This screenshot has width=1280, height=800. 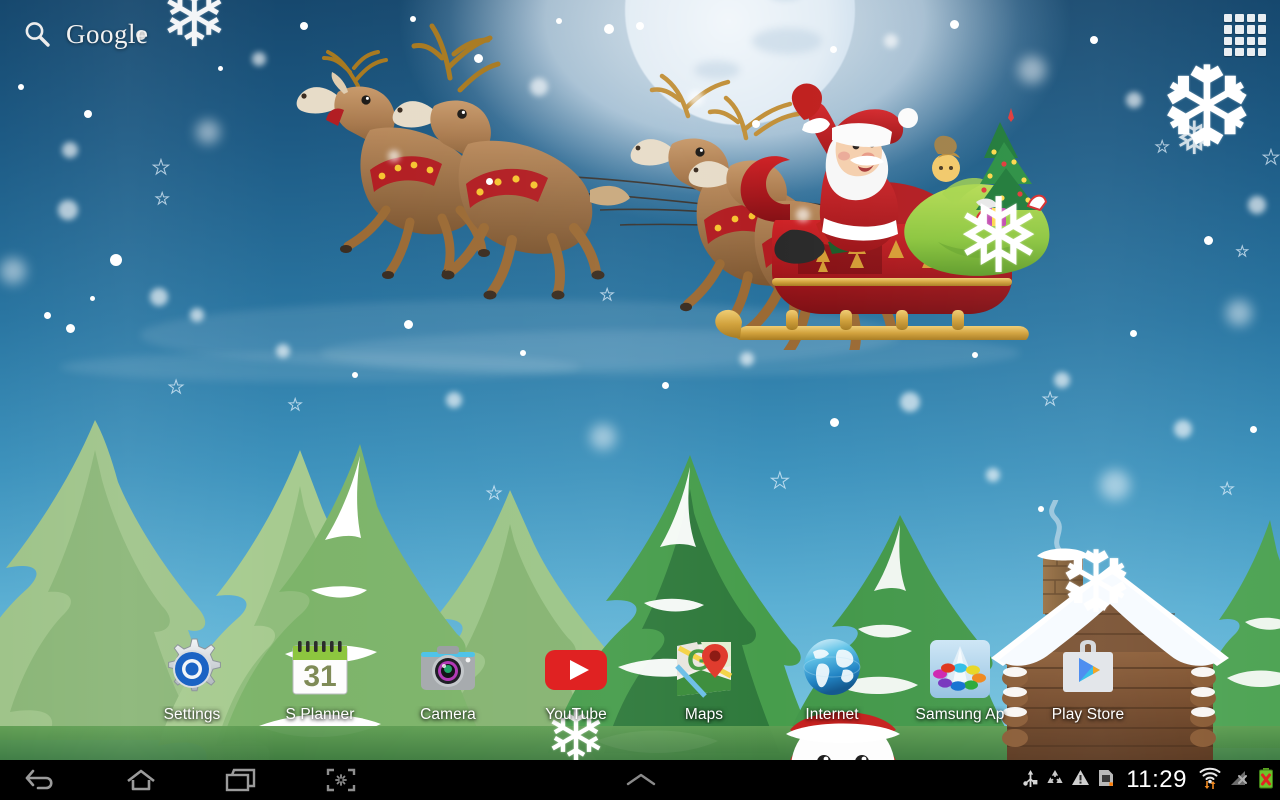 I want to click on youtube-icon, so click(x=576, y=669).